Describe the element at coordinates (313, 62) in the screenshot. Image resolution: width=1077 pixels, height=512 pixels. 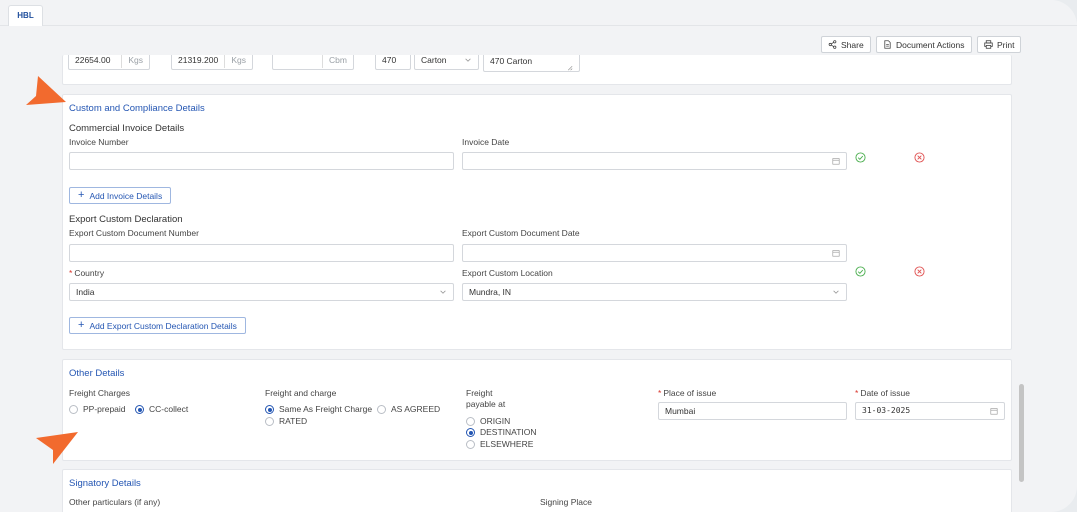
I see `volume-input: Cbm` at that location.